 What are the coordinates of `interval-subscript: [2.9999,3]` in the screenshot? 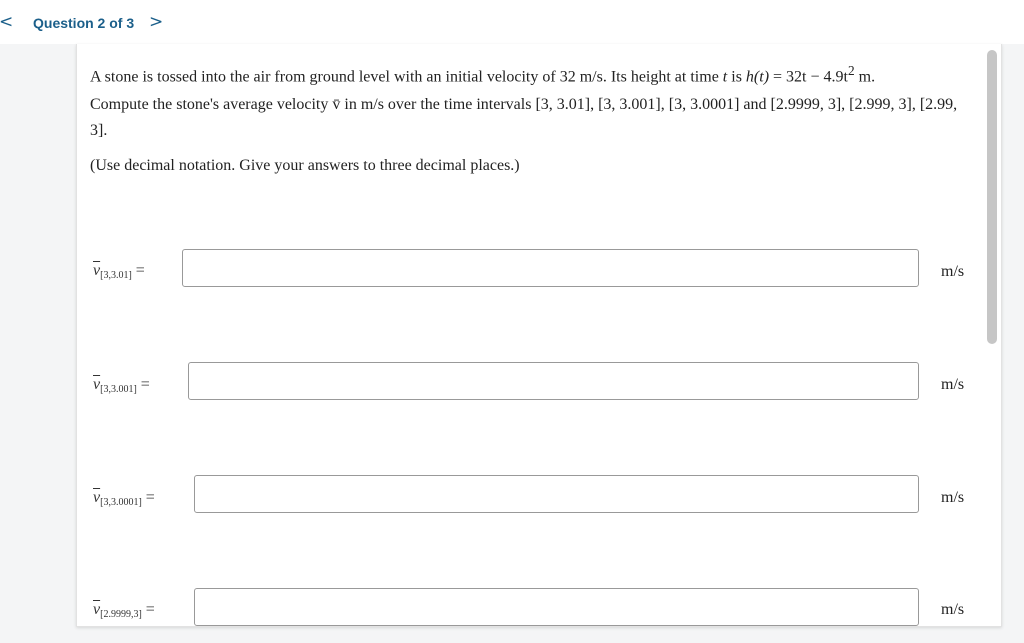 It's located at (121, 614).